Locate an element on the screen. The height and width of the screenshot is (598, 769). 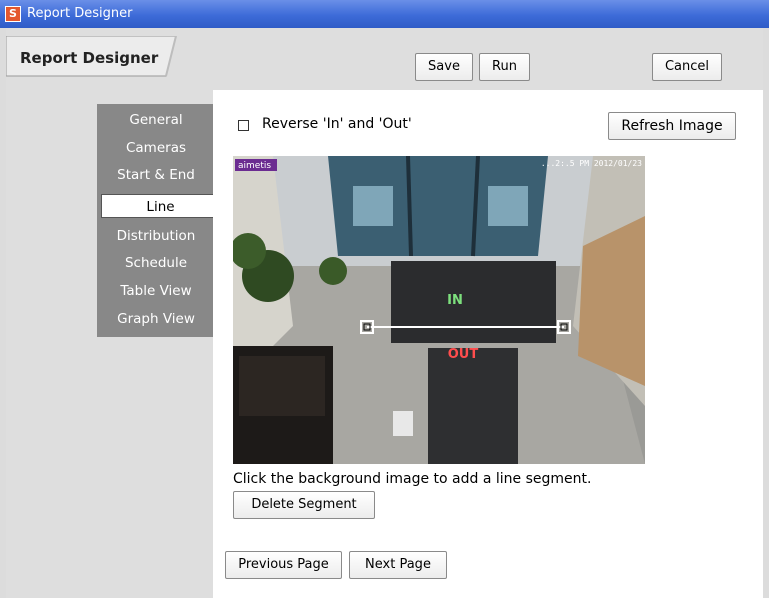
out-label: OUT is located at coordinates (463, 354).